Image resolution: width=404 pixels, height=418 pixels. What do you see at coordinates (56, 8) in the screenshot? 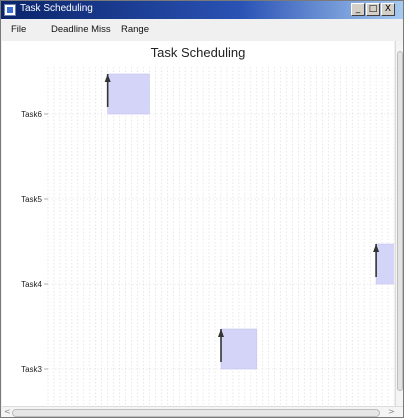
I see `window-title: Task Scheduling` at bounding box center [56, 8].